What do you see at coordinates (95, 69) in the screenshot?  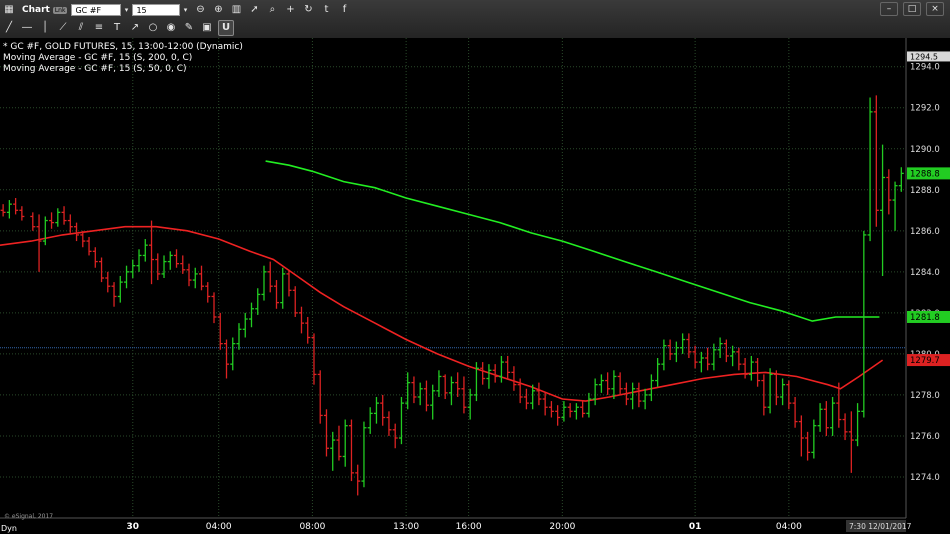 I see `ma50-legend: Moving Average - GC #F, 15 (S, 50, 0, C)` at bounding box center [95, 69].